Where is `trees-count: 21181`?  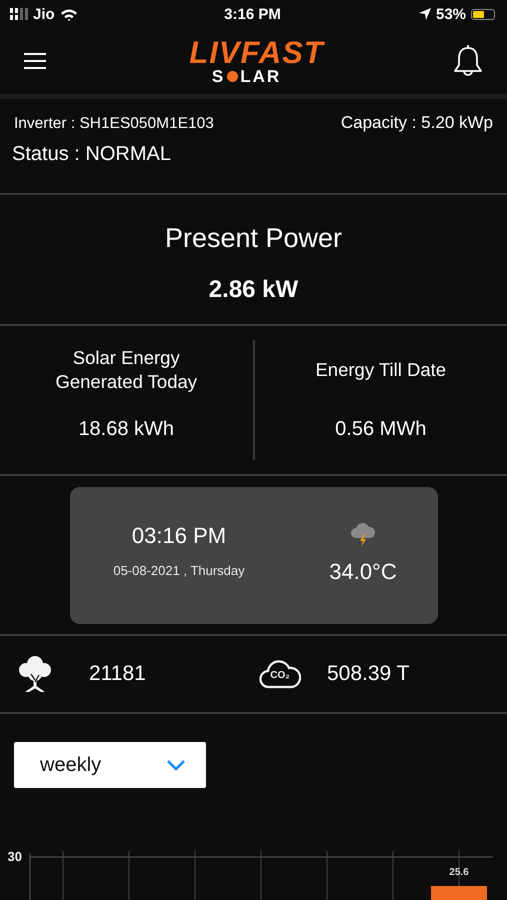
trees-count: 21181 is located at coordinates (118, 674).